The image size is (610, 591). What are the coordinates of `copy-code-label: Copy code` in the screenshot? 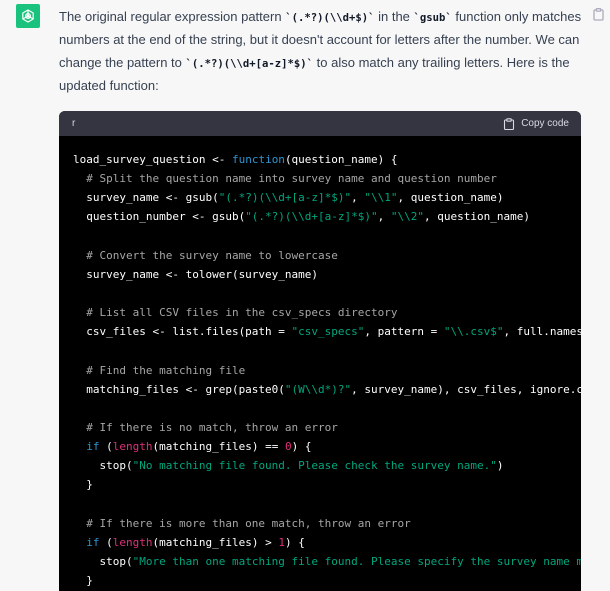 It's located at (545, 123).